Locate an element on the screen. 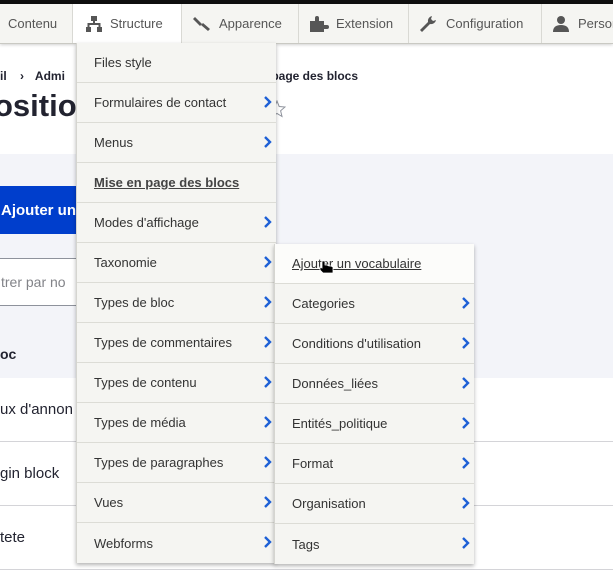  toolbar-item-structure: Structure is located at coordinates (127, 23).